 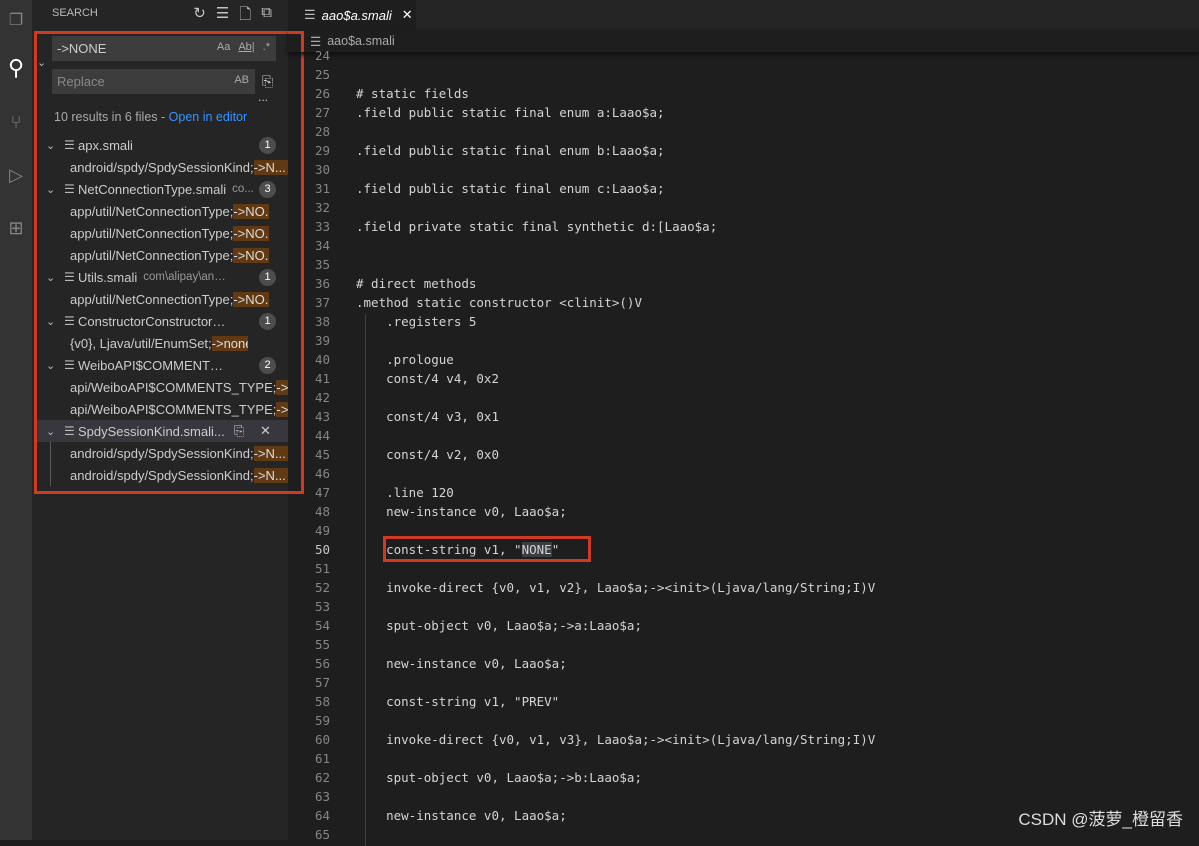 What do you see at coordinates (16, 175) in the screenshot?
I see `run-debug-icon: ▷` at bounding box center [16, 175].